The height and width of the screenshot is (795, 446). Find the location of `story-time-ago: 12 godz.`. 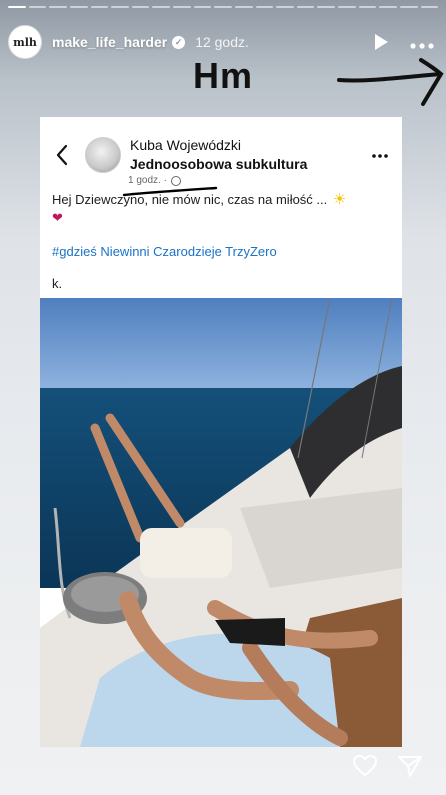

story-time-ago: 12 godz. is located at coordinates (222, 42).